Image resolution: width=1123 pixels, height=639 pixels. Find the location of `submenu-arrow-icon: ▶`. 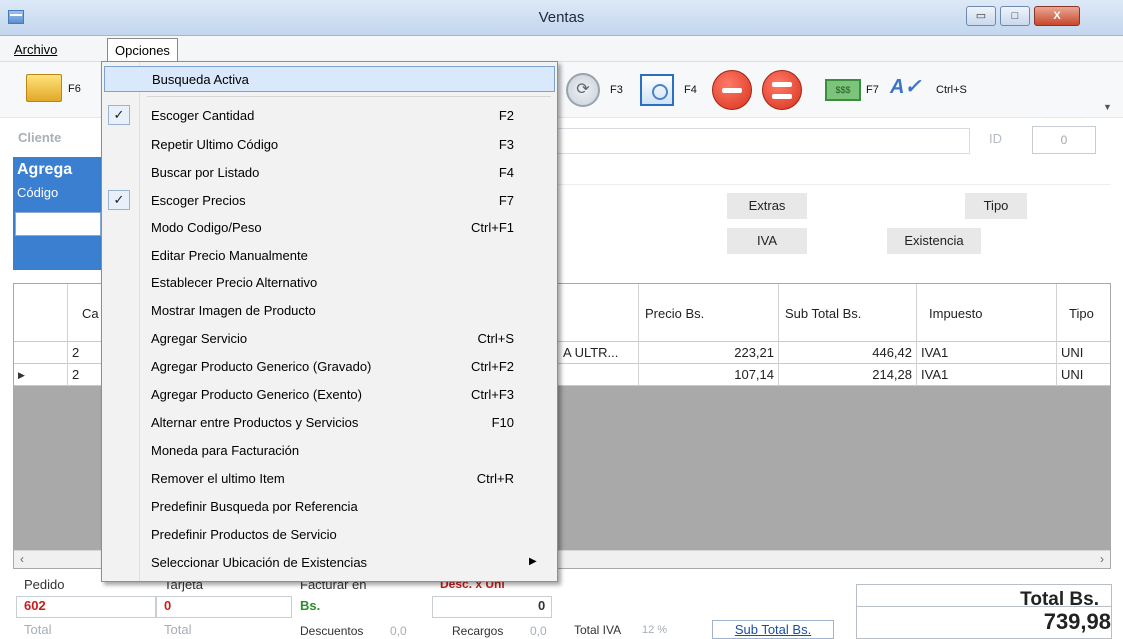

submenu-arrow-icon: ▶ is located at coordinates (533, 561).